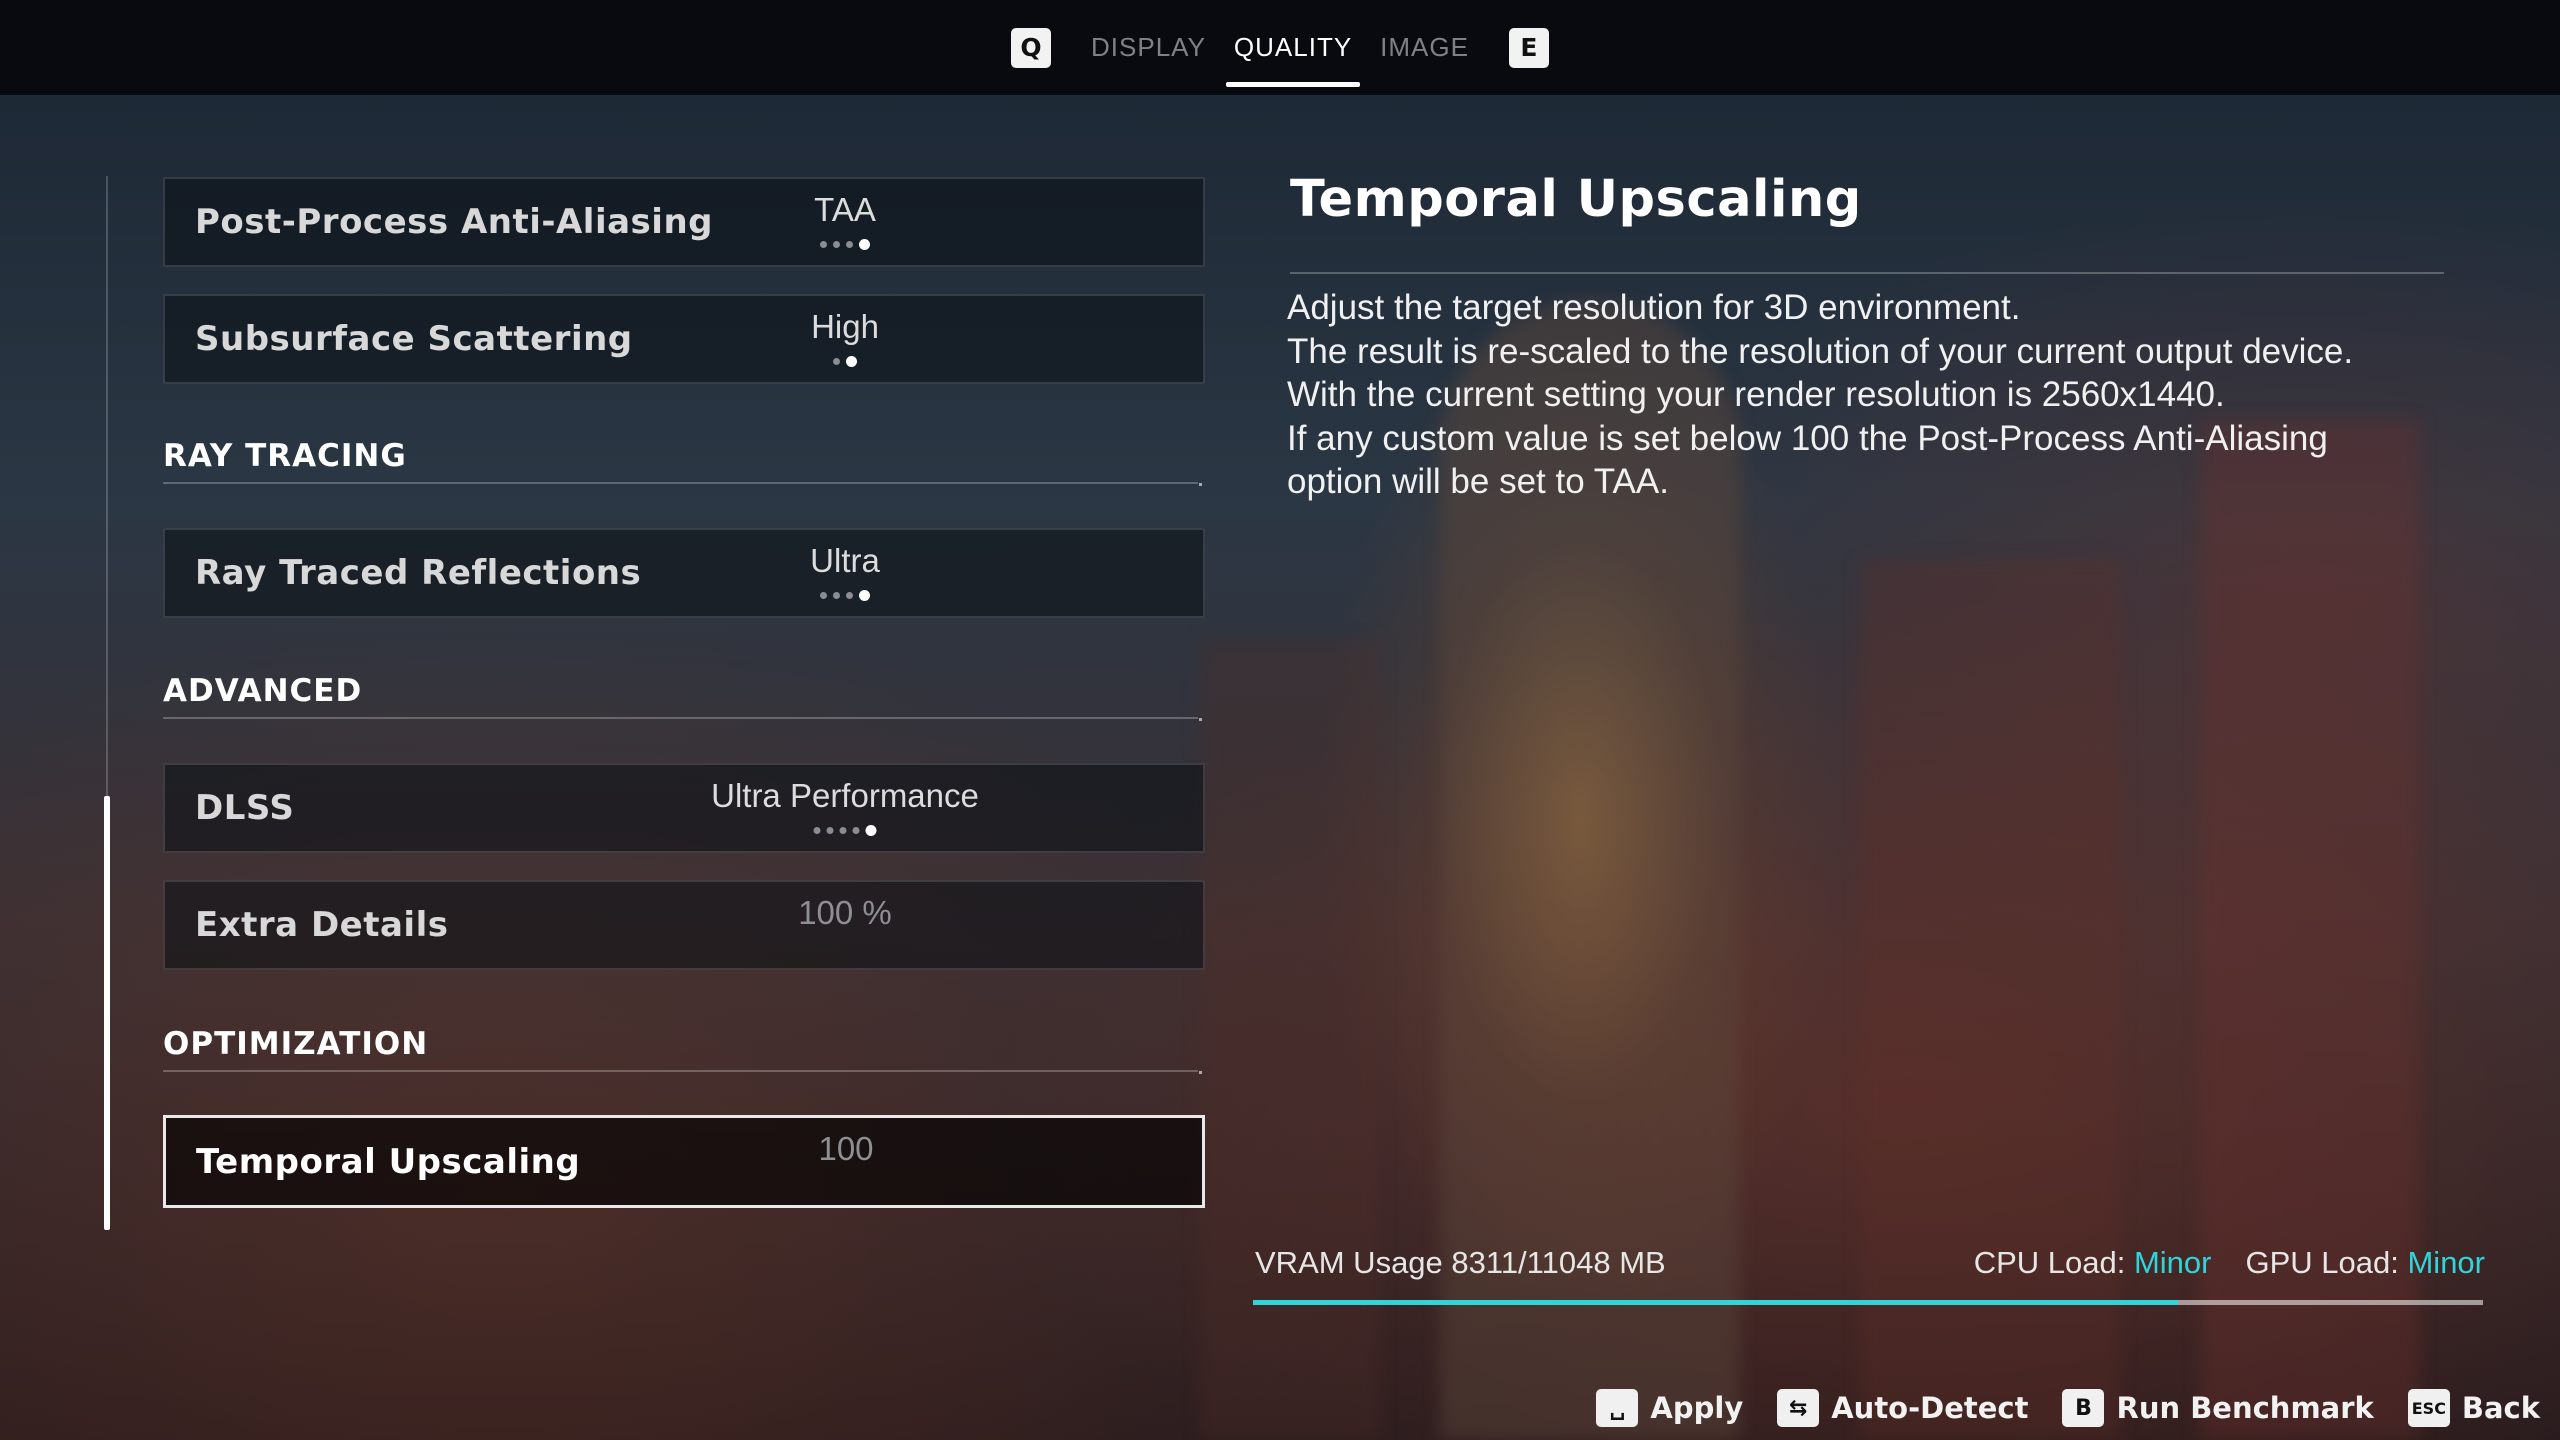 The width and height of the screenshot is (2560, 1440). Describe the element at coordinates (1697, 1408) in the screenshot. I see `apply-label: Apply` at that location.